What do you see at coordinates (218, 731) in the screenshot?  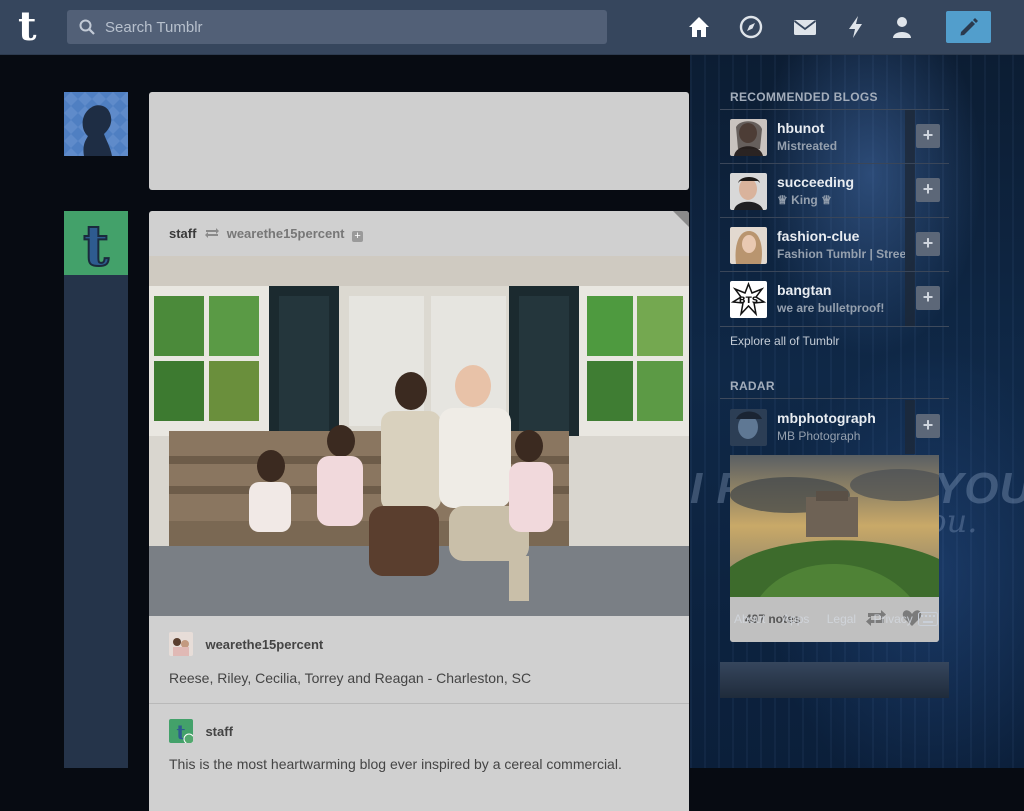 I see `staff-blog-name: staff` at bounding box center [218, 731].